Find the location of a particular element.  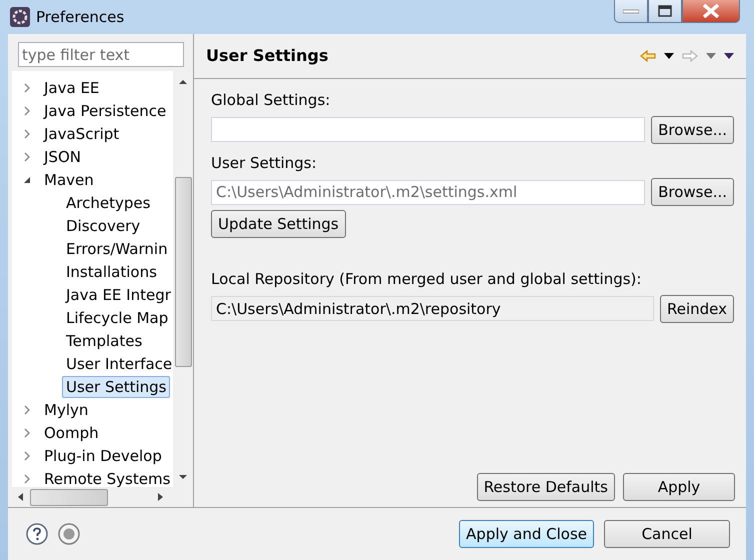

tree-item: Java EE is located at coordinates (72, 87).